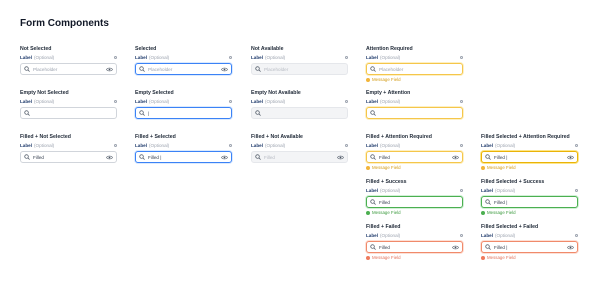  Describe the element at coordinates (68, 104) in the screenshot. I see `form-control-empty-not-selected: Empty Not Selected Label (Optional)` at that location.